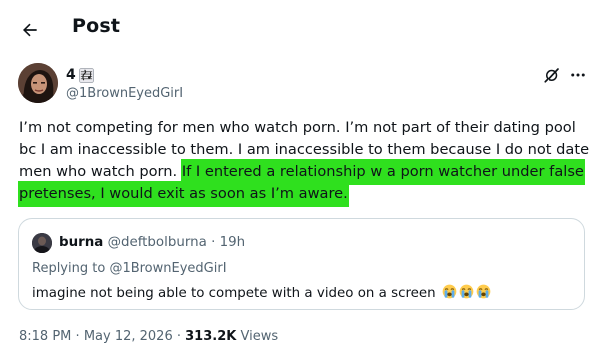 The width and height of the screenshot is (605, 355). Describe the element at coordinates (157, 242) in the screenshot. I see `quoted-author-handle: @deftbolburna` at that location.